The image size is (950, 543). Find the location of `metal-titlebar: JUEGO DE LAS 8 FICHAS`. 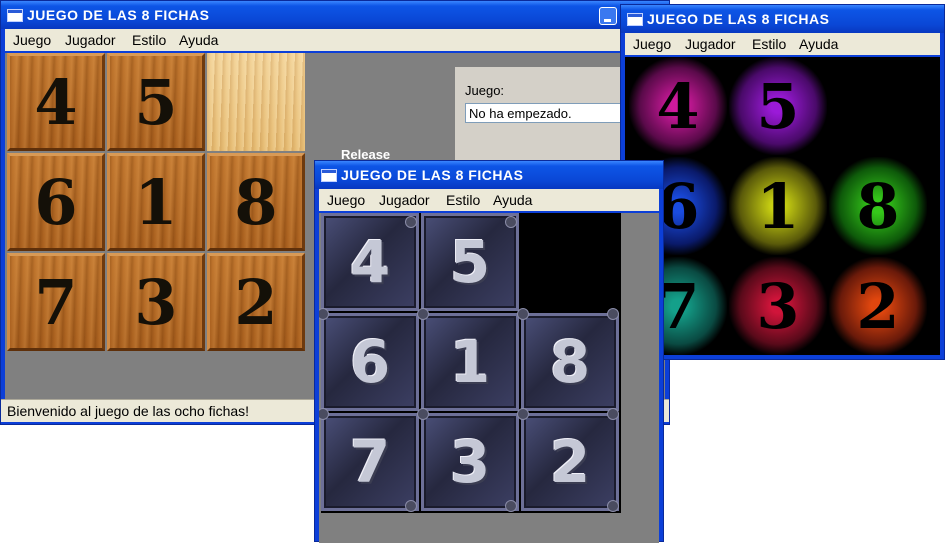

metal-titlebar: JUEGO DE LAS 8 FICHAS is located at coordinates (489, 175).